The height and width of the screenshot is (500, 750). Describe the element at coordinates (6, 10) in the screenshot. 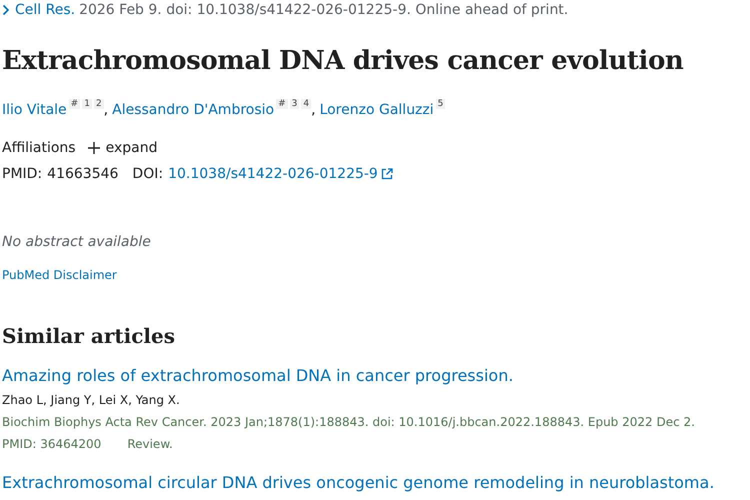

I see `chevron-right-icon` at that location.